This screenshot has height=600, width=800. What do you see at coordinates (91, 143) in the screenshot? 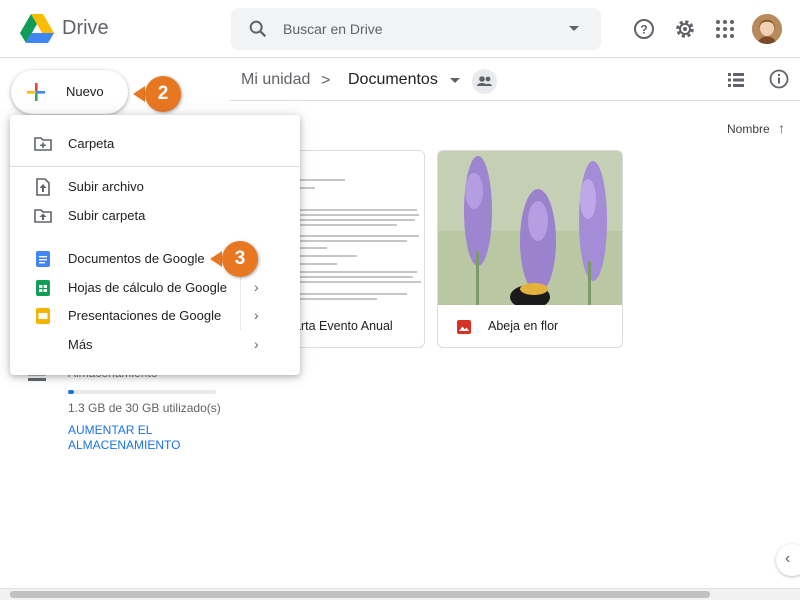
I see `menu-item-label: Carpeta` at bounding box center [91, 143].